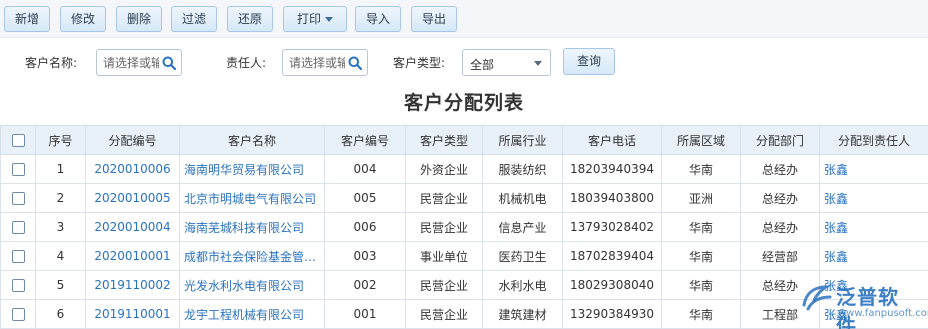  What do you see at coordinates (252, 285) in the screenshot?
I see `customer-name-link: 光发水利水电有限公司` at bounding box center [252, 285].